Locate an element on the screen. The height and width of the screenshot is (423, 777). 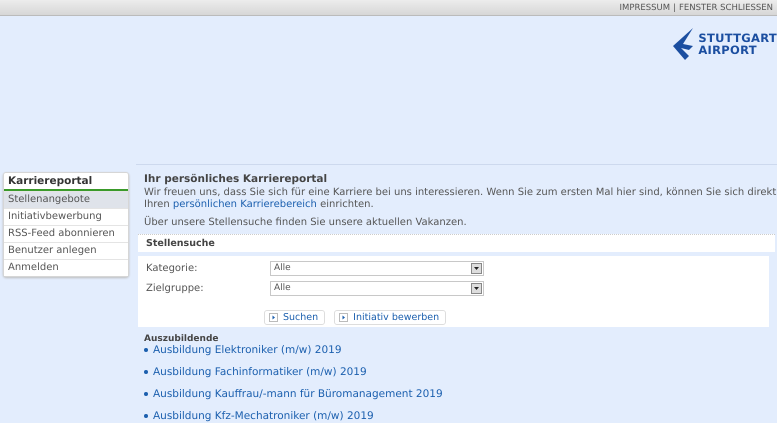
impressum-link: IMPRESSUM is located at coordinates (644, 7).